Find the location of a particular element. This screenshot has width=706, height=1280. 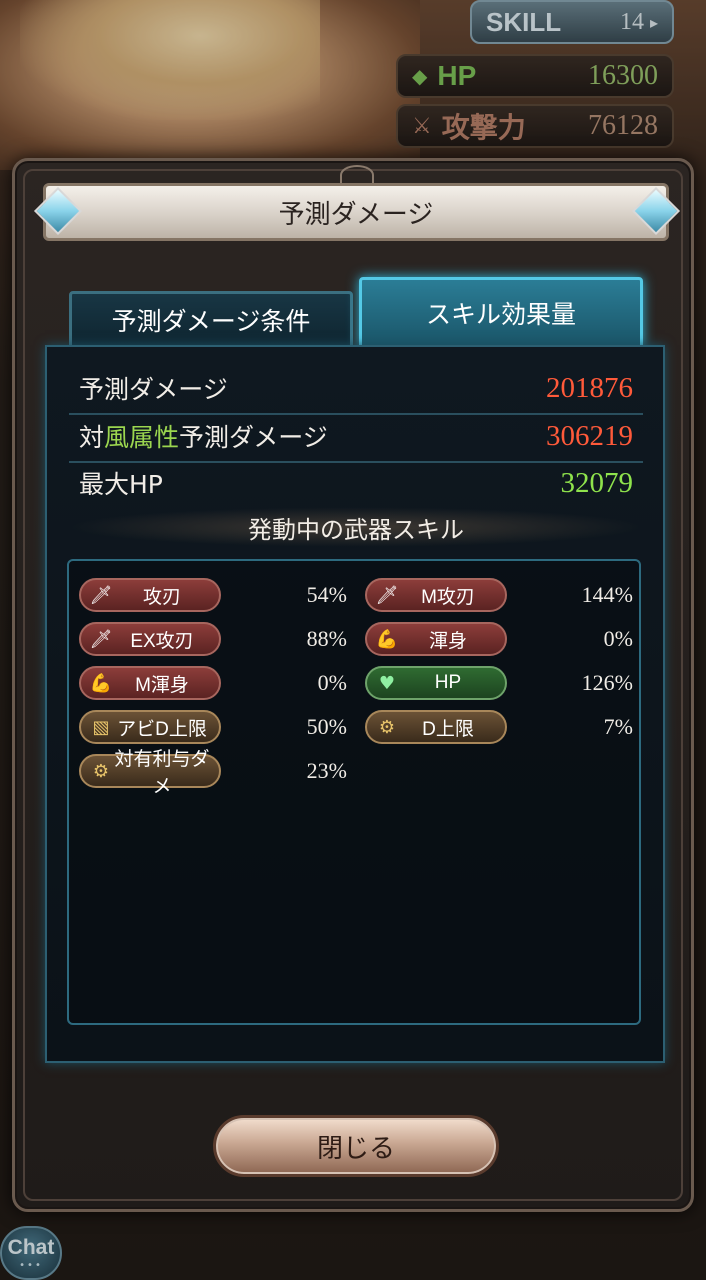

tab-skill-effect: スキル効果量 is located at coordinates (501, 313).